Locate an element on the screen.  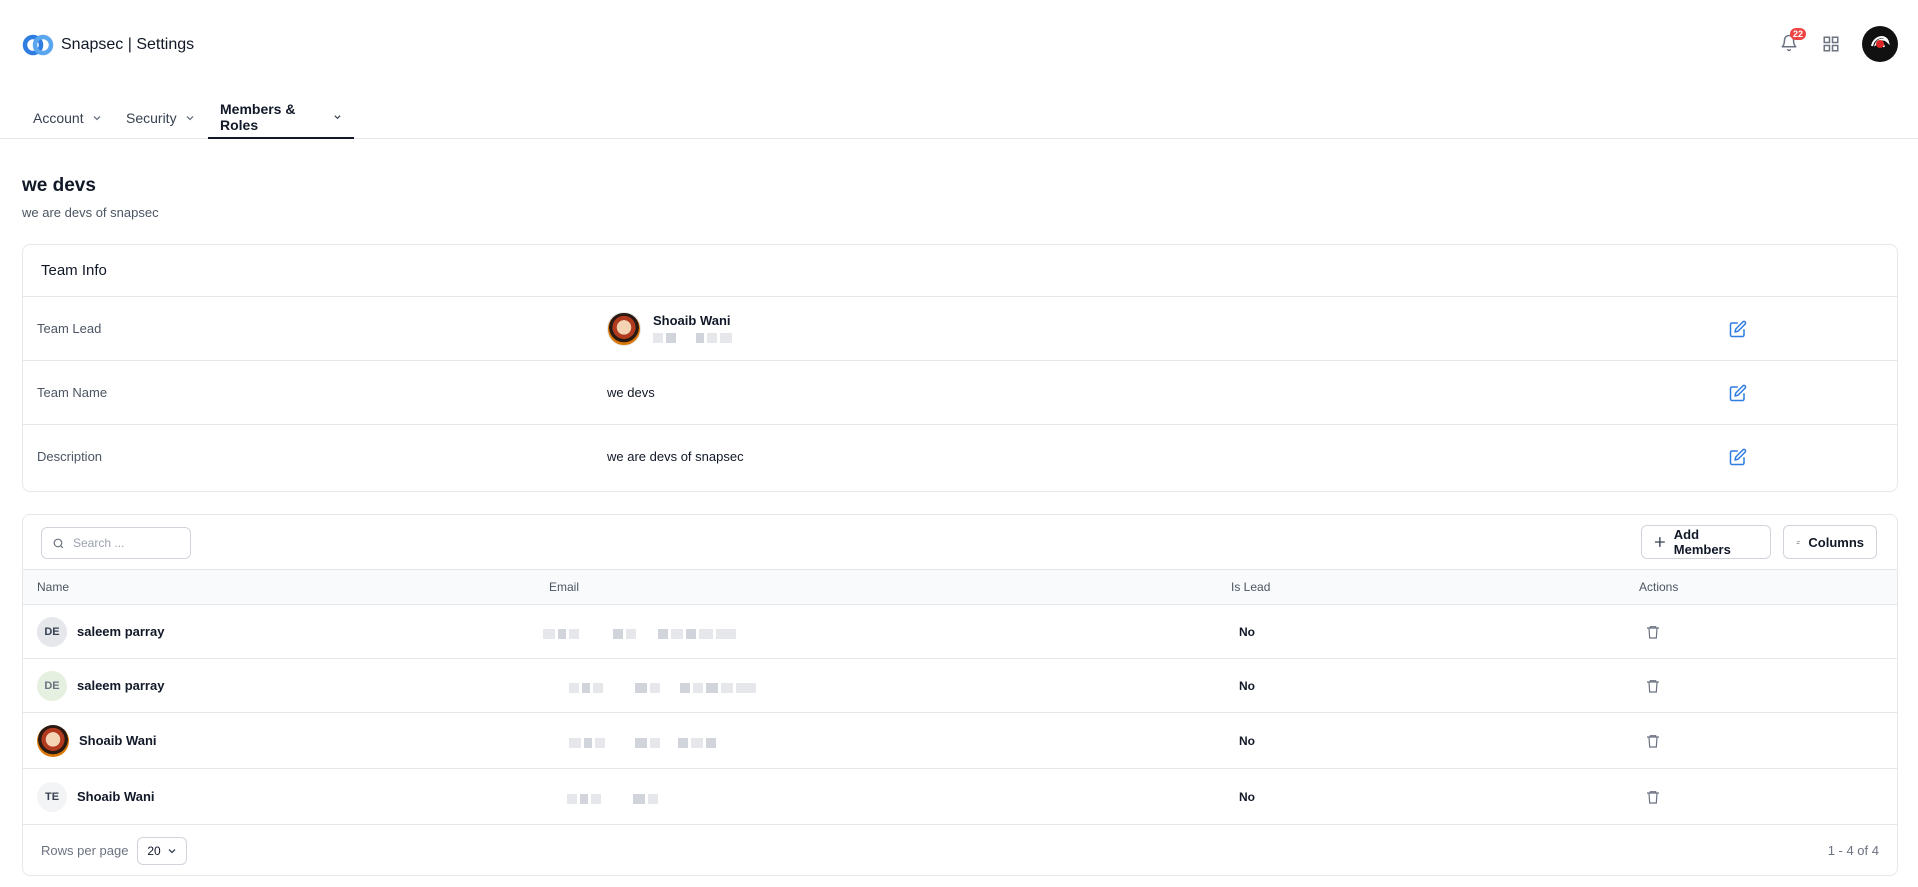
edit-team-name-icon is located at coordinates (1738, 393).